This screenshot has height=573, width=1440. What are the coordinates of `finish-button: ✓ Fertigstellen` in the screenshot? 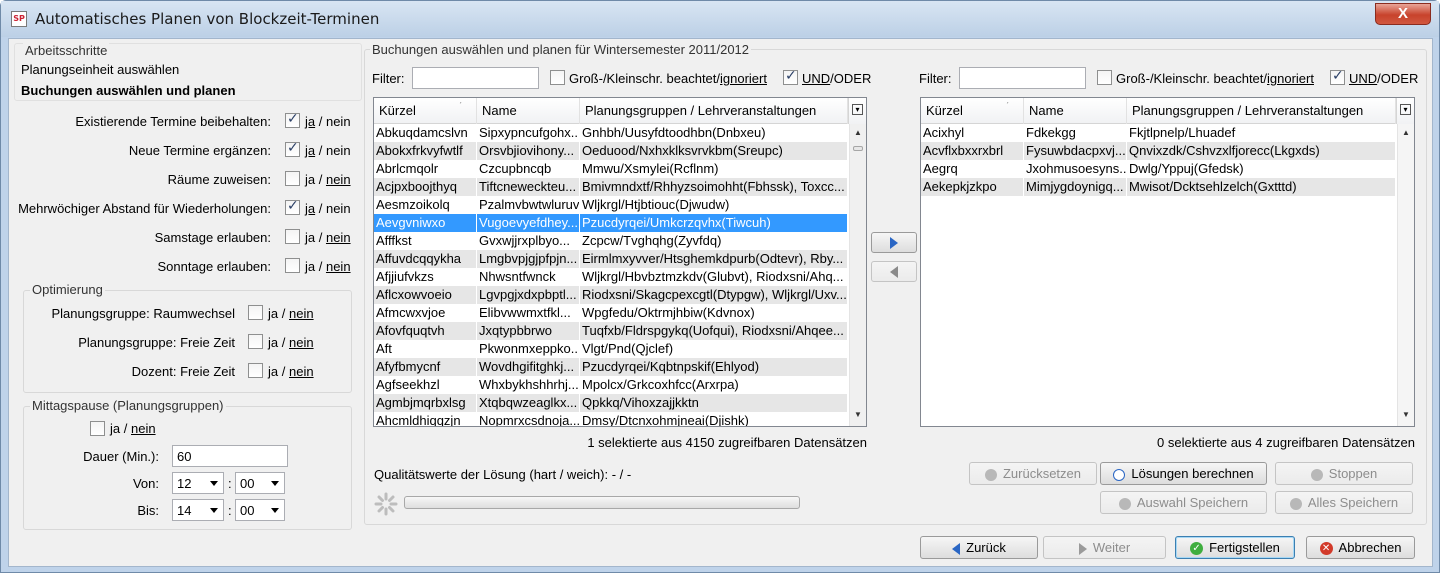 It's located at (1235, 547).